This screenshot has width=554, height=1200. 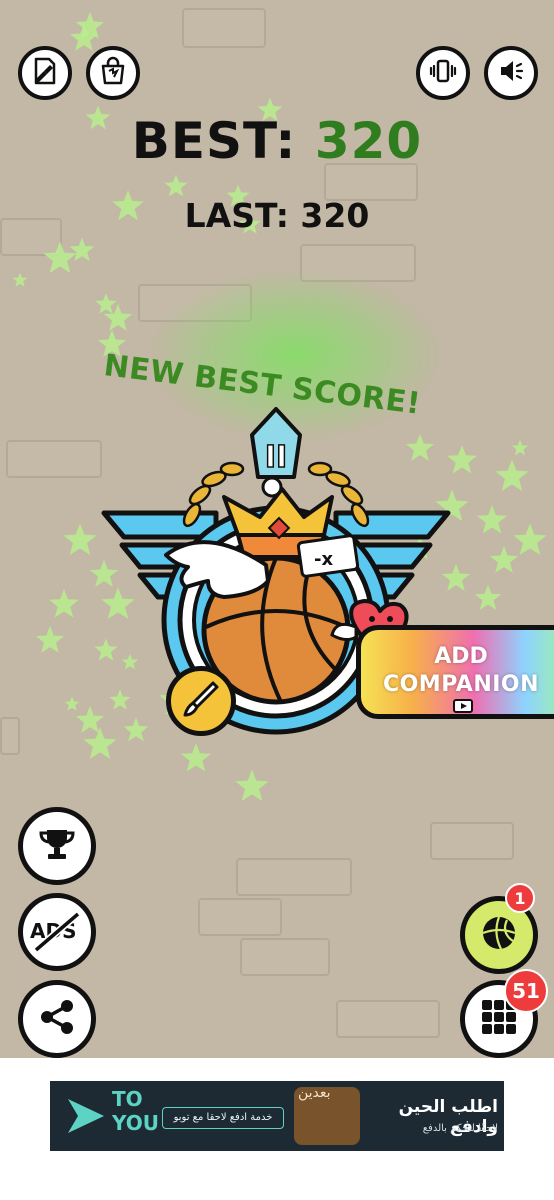 What do you see at coordinates (214, 141) in the screenshot?
I see `best-score-label: BEST:` at bounding box center [214, 141].